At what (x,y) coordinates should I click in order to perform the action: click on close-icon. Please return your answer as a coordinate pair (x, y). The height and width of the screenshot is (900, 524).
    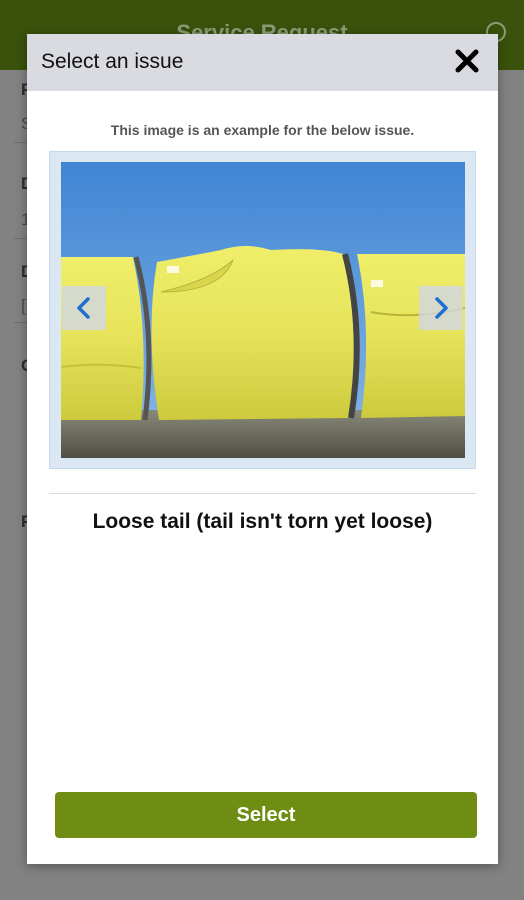
    Looking at the image, I should click on (467, 61).